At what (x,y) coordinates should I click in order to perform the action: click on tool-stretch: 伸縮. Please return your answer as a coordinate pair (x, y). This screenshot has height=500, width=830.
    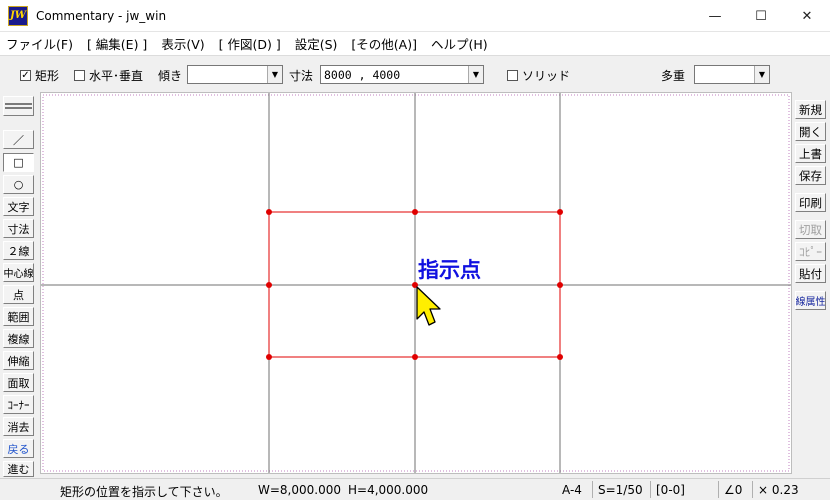
    Looking at the image, I should click on (18, 360).